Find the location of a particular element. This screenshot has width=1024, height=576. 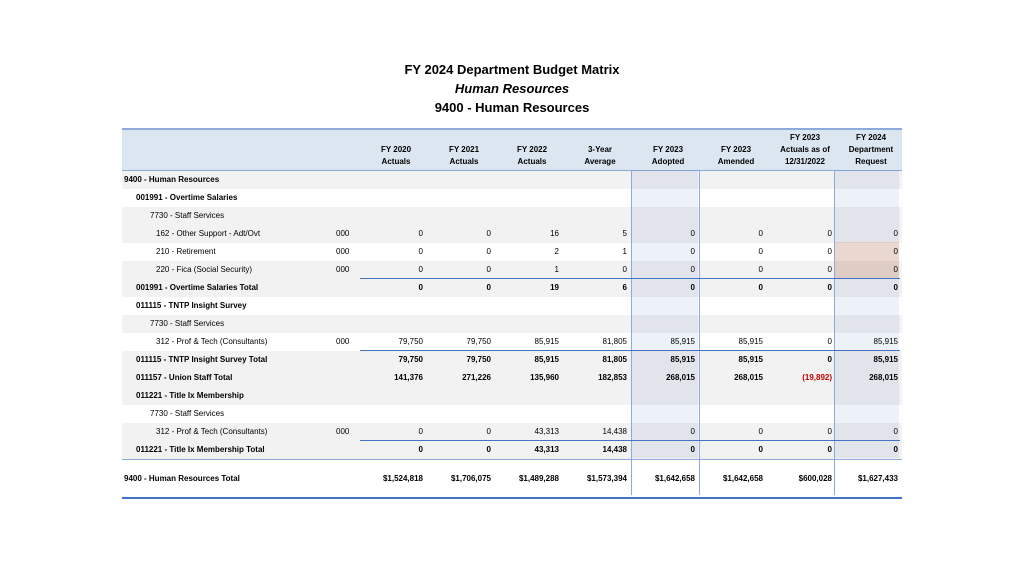

value-cell: 271,226 is located at coordinates (476, 377).